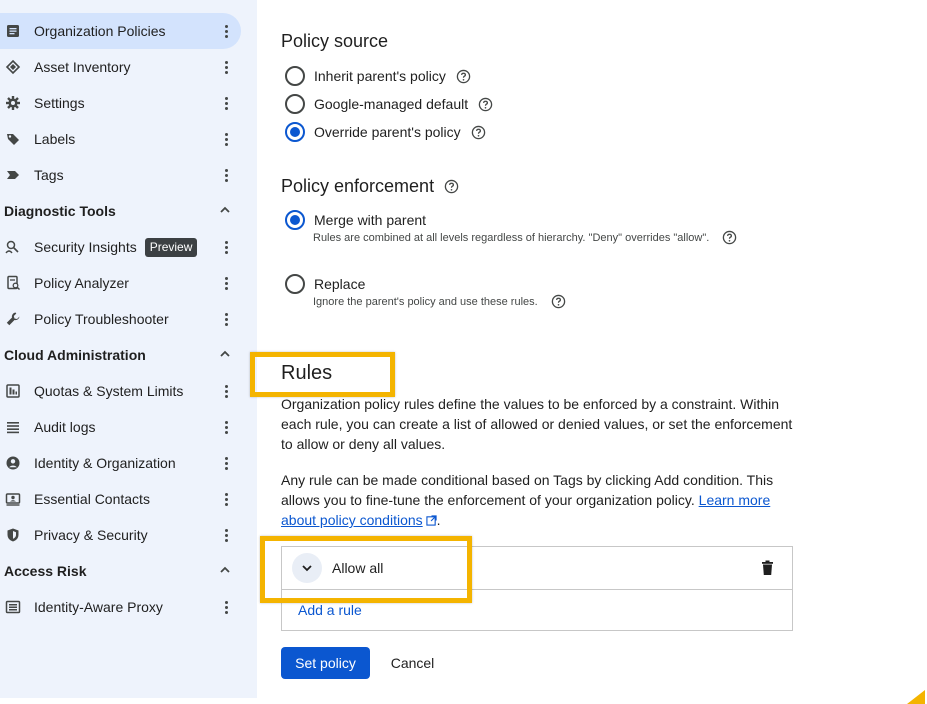  Describe the element at coordinates (13, 607) in the screenshot. I see `proxy-icon` at that location.